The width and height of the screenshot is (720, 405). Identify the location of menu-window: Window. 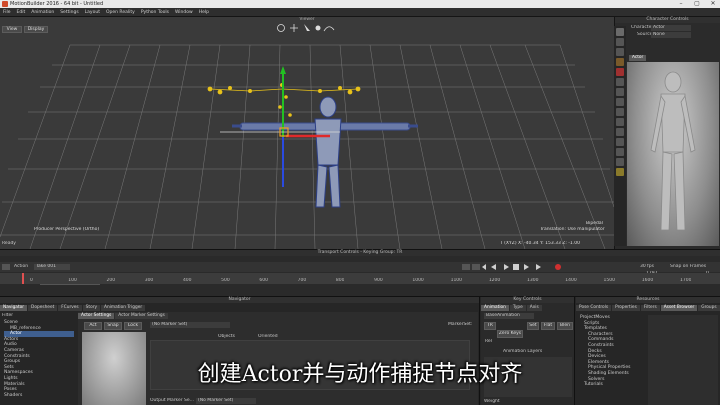
(184, 12).